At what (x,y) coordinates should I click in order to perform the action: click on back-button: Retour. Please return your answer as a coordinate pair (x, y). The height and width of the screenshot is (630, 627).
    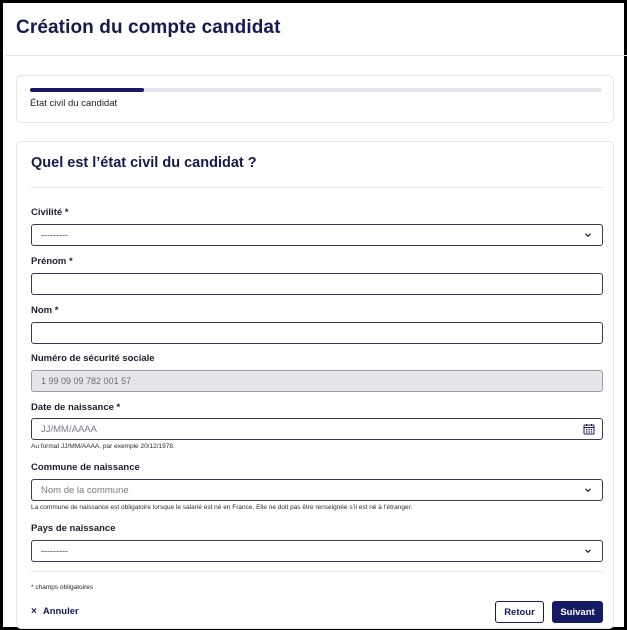
    Looking at the image, I should click on (519, 612).